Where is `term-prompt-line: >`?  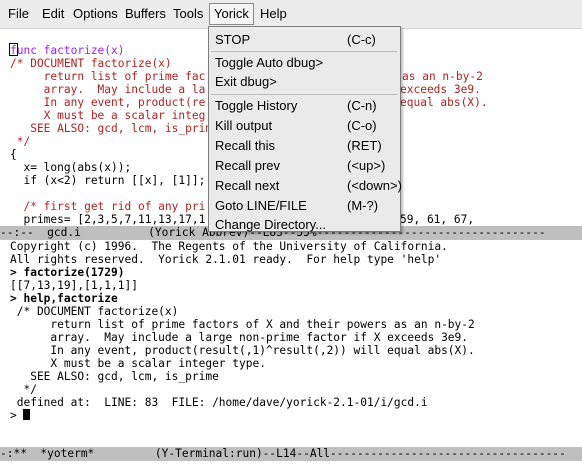
term-prompt-line: > is located at coordinates (20, 415).